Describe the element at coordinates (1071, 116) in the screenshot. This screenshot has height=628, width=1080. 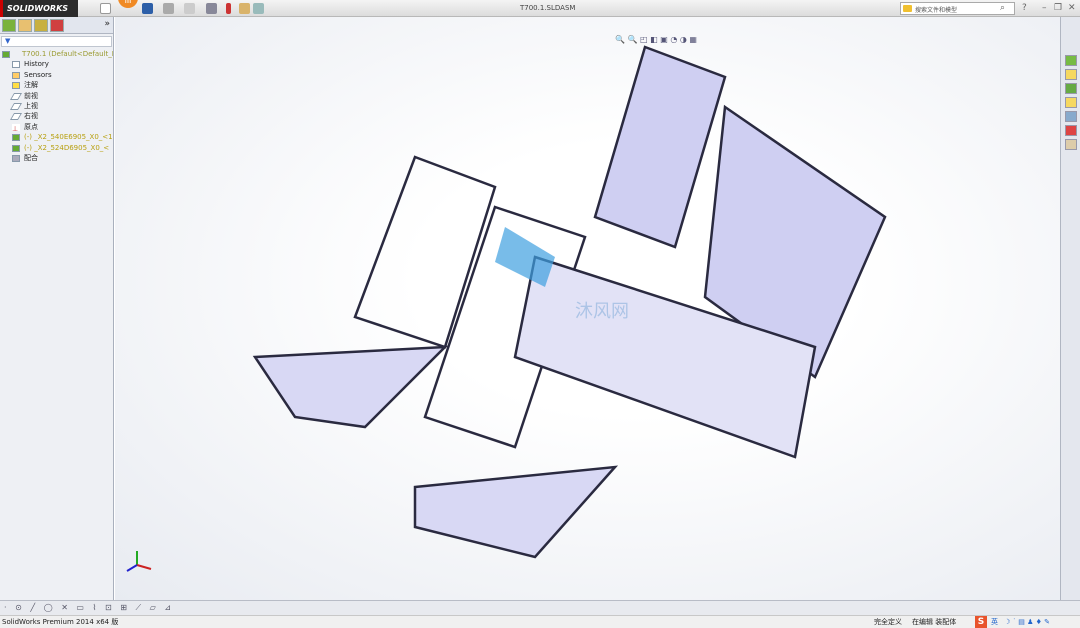
I see `appearances-icon` at that location.